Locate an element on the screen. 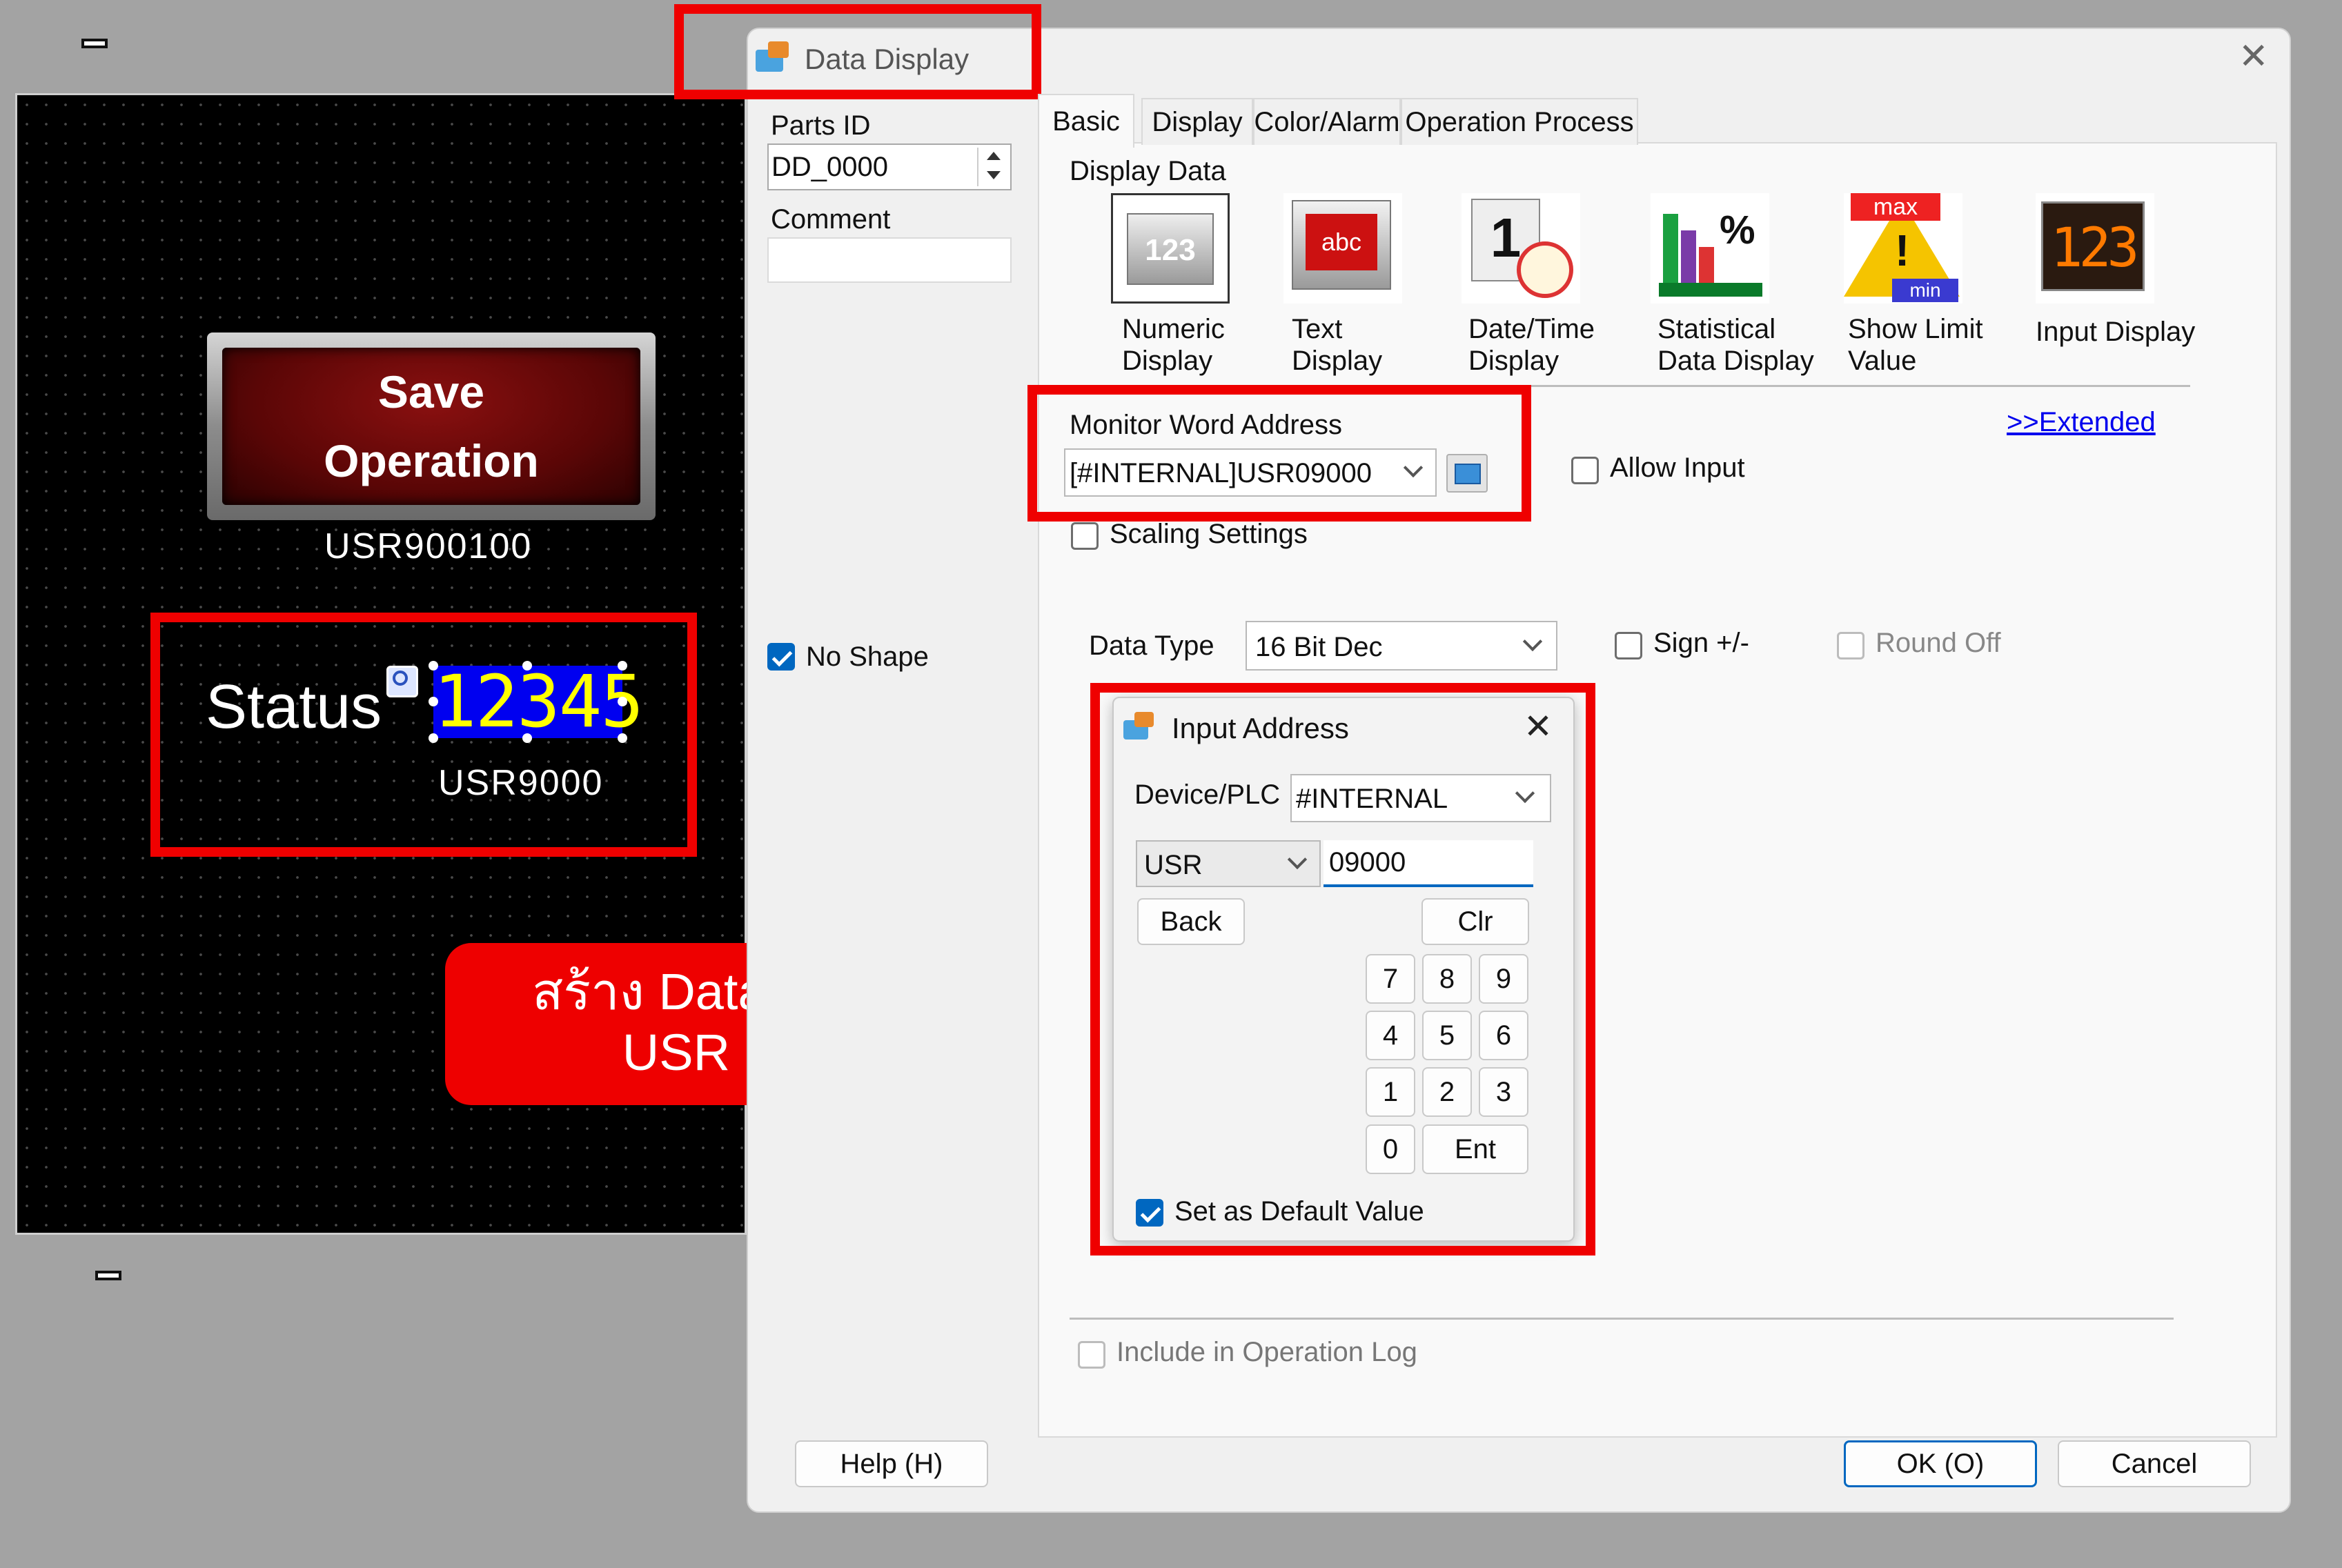 Image resolution: width=2342 pixels, height=1568 pixels. cancel-button: Cancel is located at coordinates (2155, 1463).